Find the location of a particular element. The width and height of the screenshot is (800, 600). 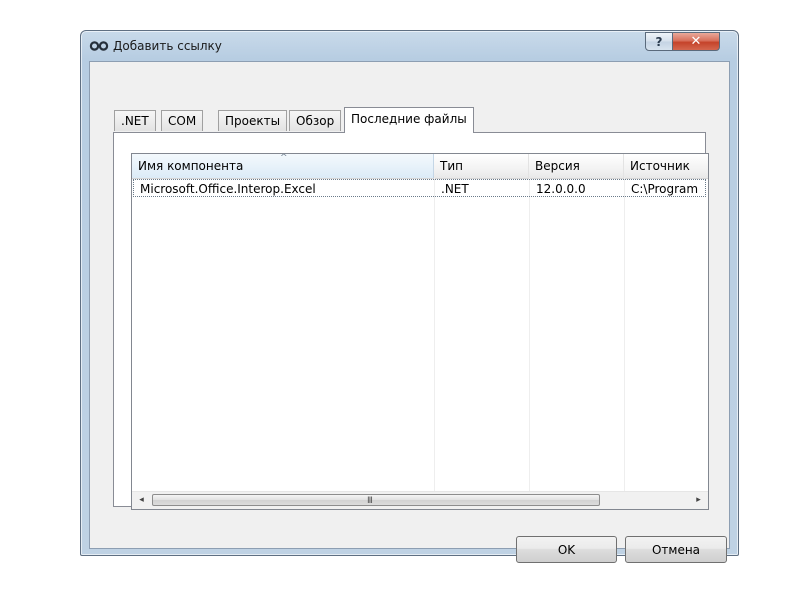

window-title: Добавить ссылку is located at coordinates (167, 46).